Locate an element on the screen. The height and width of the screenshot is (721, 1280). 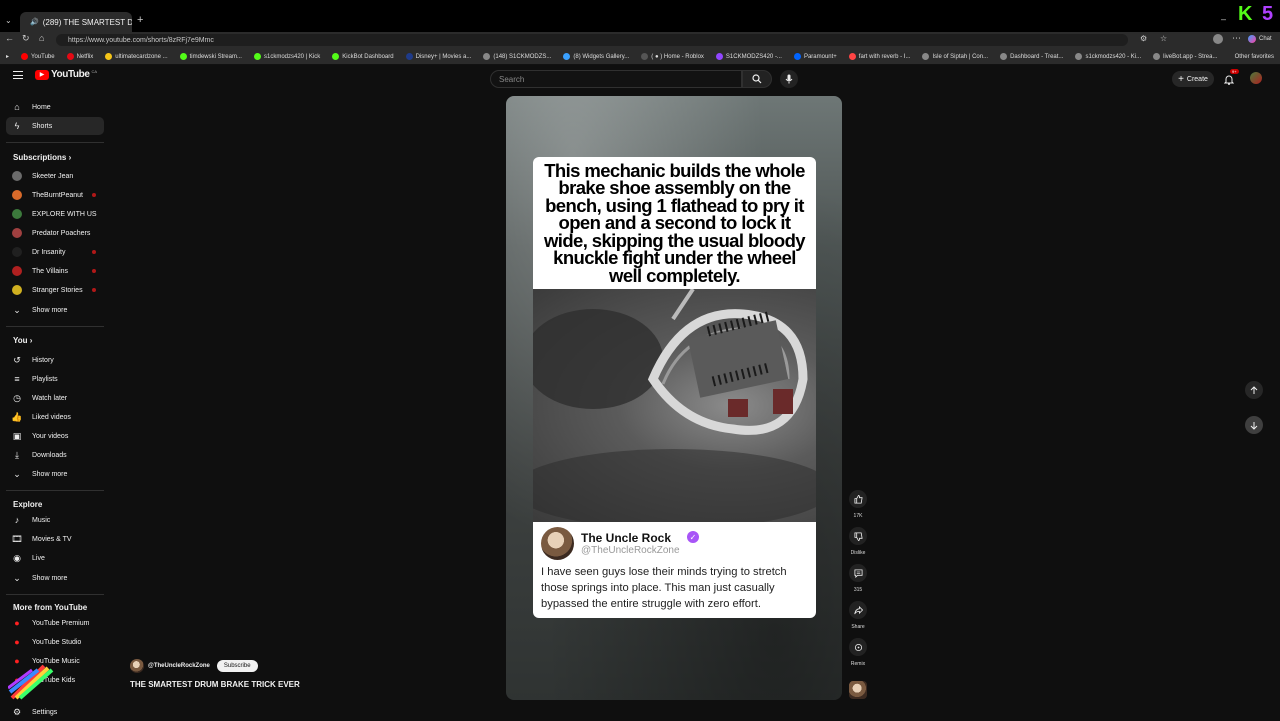
explore-header: Explore is located at coordinates (27, 504).